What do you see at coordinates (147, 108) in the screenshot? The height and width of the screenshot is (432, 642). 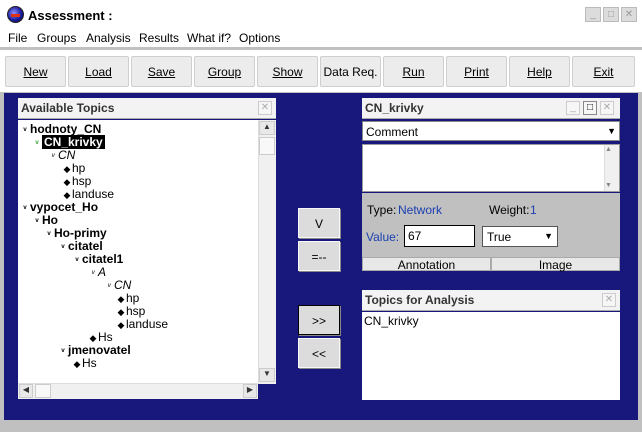 I see `available-topics-header: Available Topics` at bounding box center [147, 108].